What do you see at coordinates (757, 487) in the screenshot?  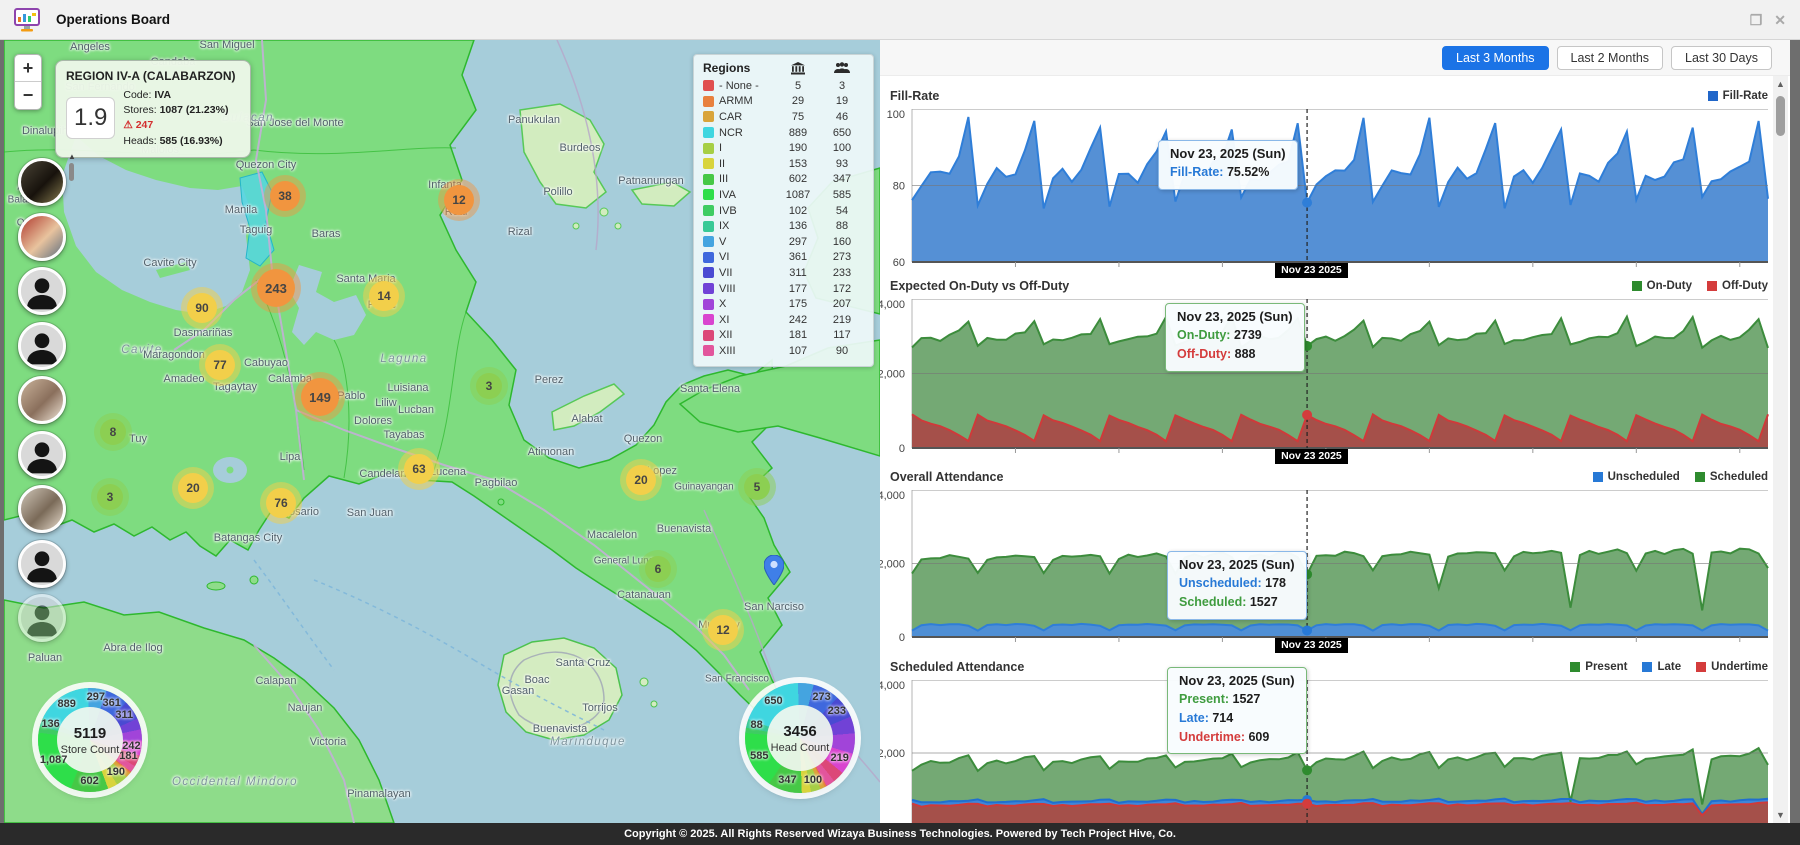 I see `marker-cluster: 5` at bounding box center [757, 487].